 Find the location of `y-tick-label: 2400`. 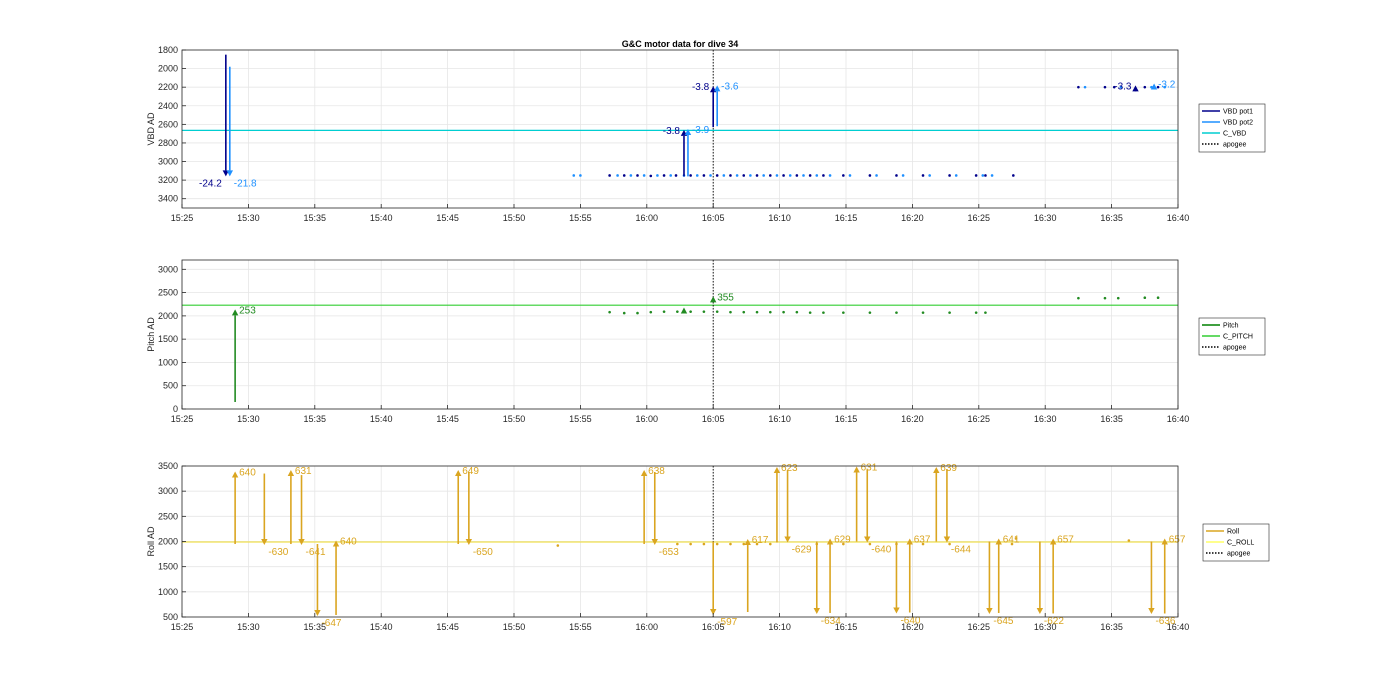

y-tick-label: 2400 is located at coordinates (168, 106).